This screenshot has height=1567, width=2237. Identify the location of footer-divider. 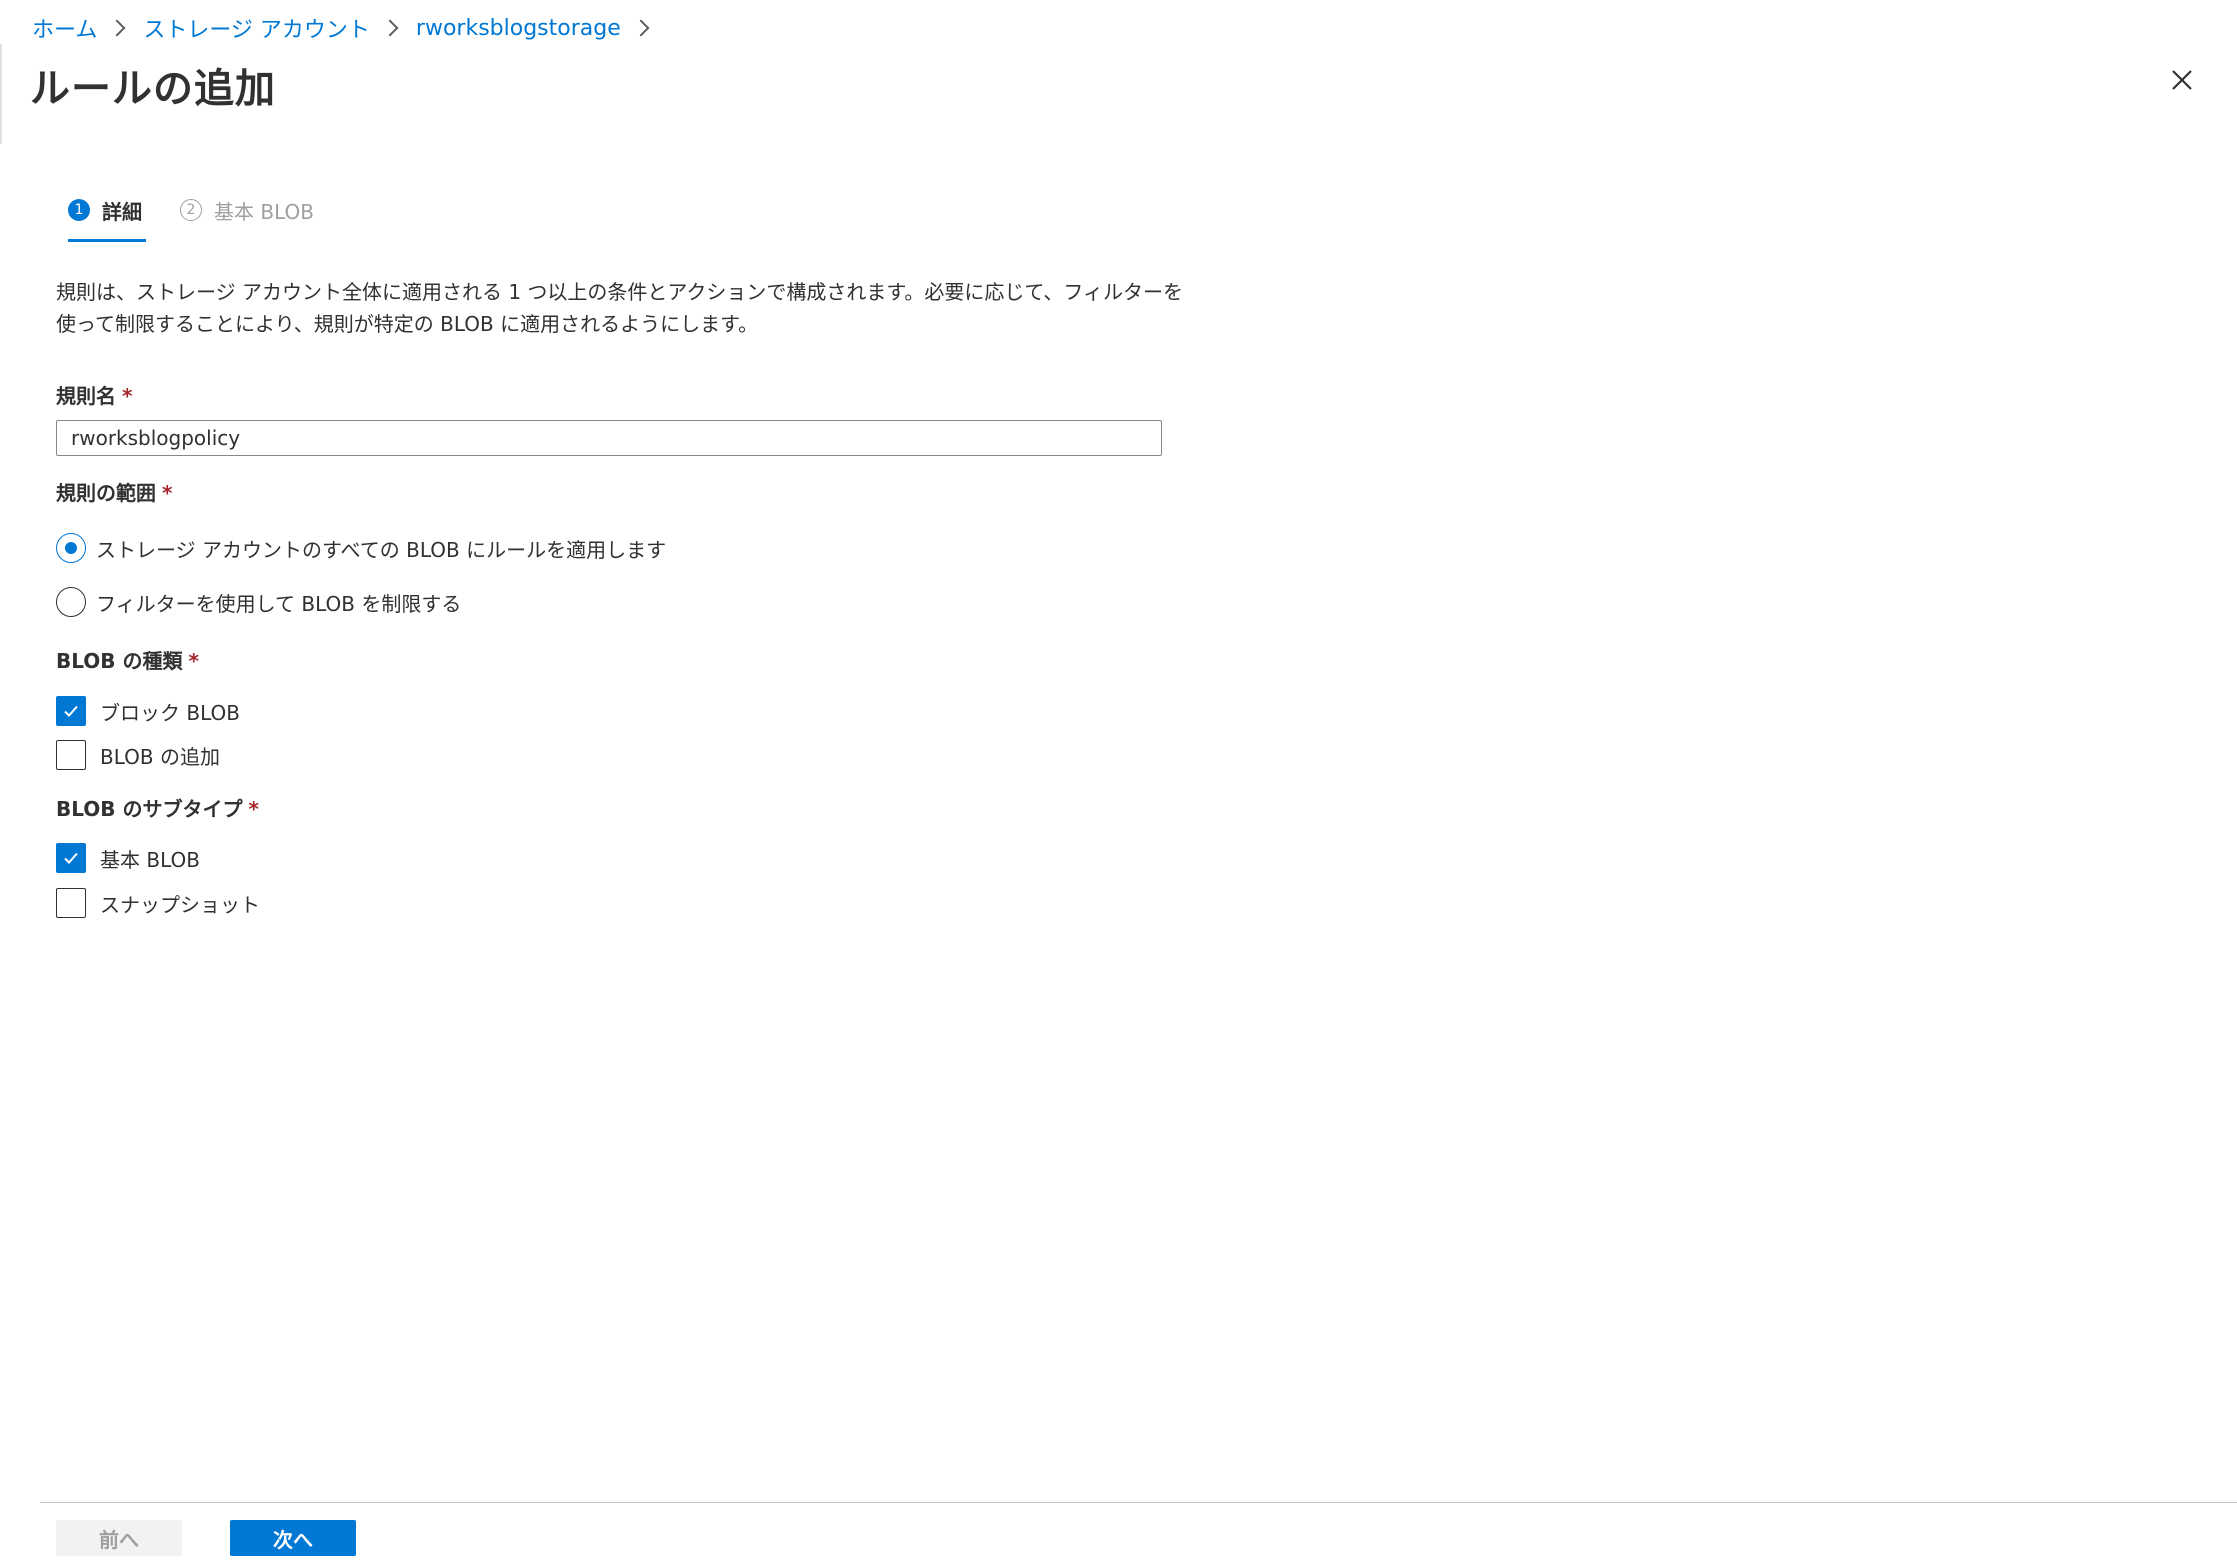
(1138, 1502).